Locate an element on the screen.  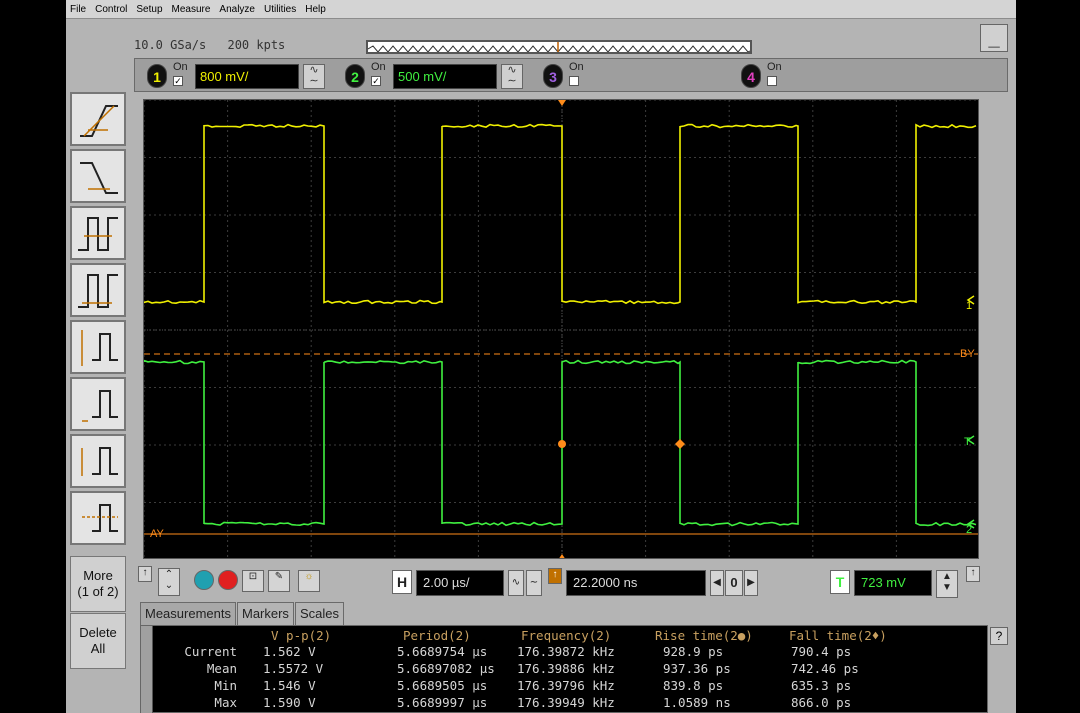
trigger-button: T is located at coordinates (840, 582).